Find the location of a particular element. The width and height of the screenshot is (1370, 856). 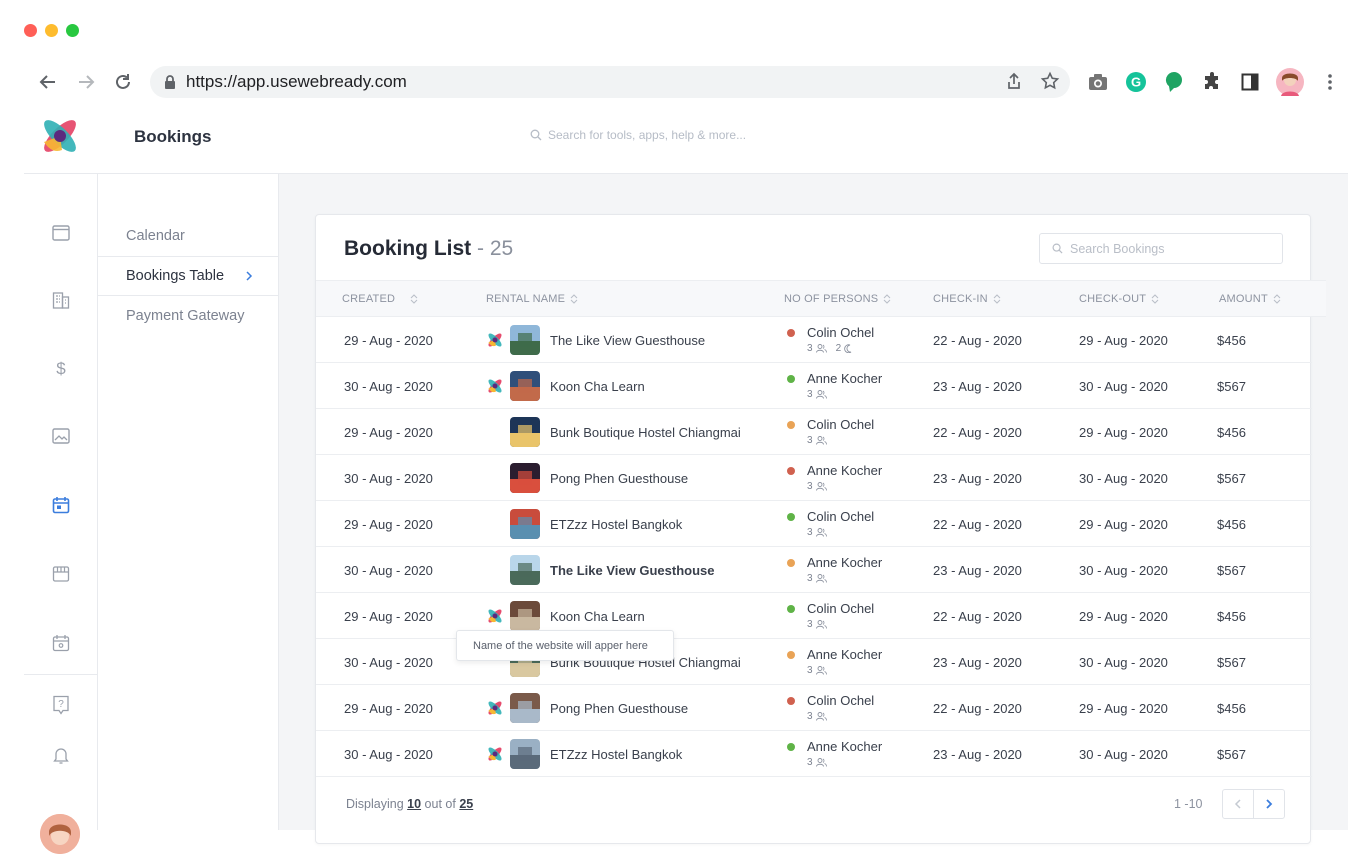

page-range: 1 -10 is located at coordinates (1188, 804).